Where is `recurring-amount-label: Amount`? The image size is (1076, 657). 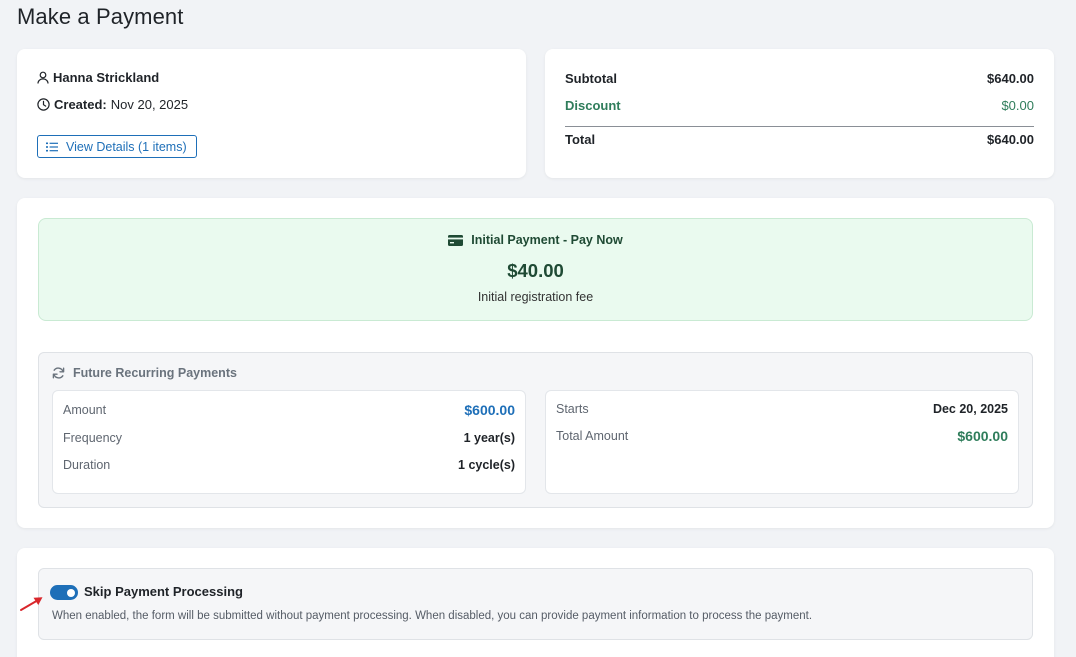
recurring-amount-label: Amount is located at coordinates (85, 410).